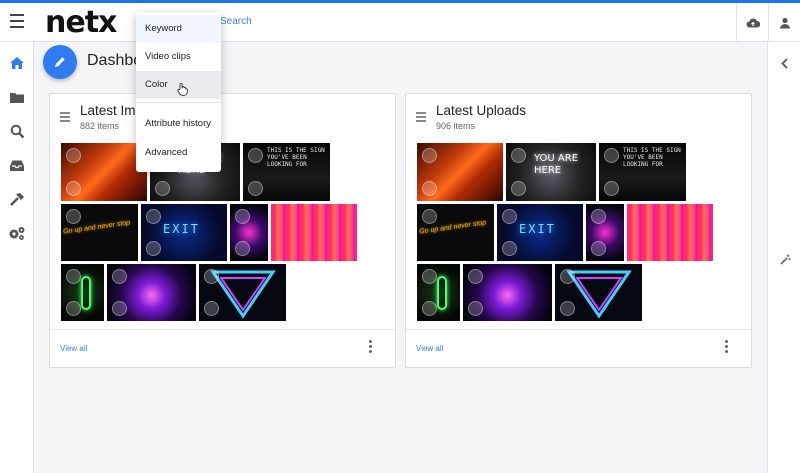 The height and width of the screenshot is (473, 800). I want to click on menu-item-advanced: Advanced, so click(178, 153).